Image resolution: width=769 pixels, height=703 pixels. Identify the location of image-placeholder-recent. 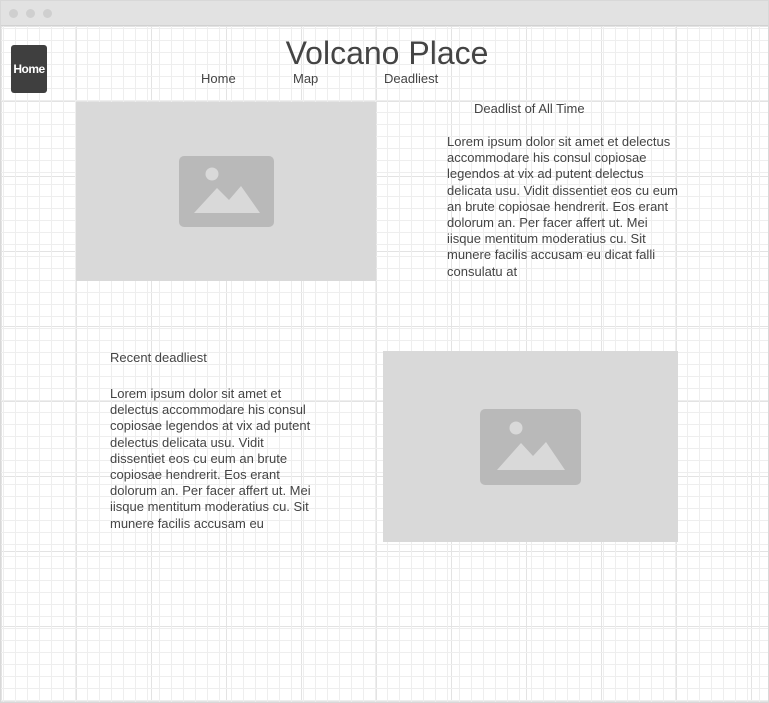
(530, 446).